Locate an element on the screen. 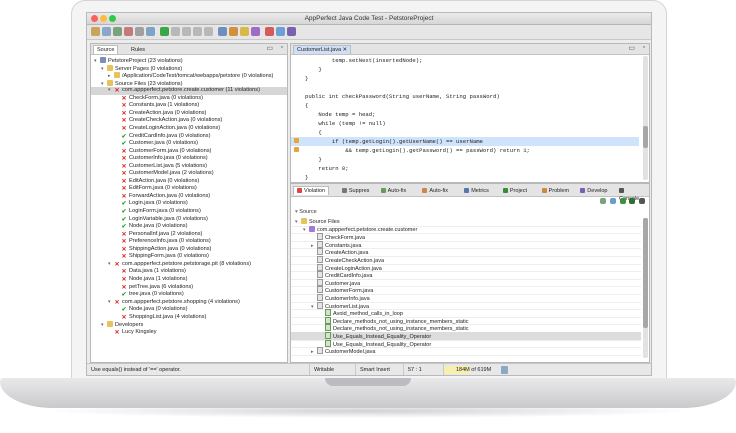 The width and height of the screenshot is (736, 433). tab-violation: Violation is located at coordinates (311, 190).